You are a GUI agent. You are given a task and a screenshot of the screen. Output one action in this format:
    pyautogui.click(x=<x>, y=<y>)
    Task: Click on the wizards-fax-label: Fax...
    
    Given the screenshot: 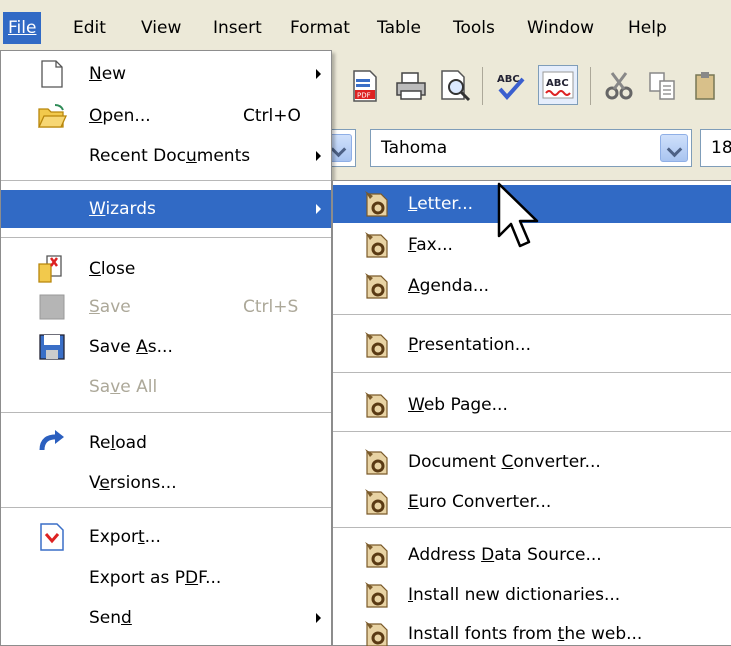 What is the action you would take?
    pyautogui.click(x=430, y=245)
    